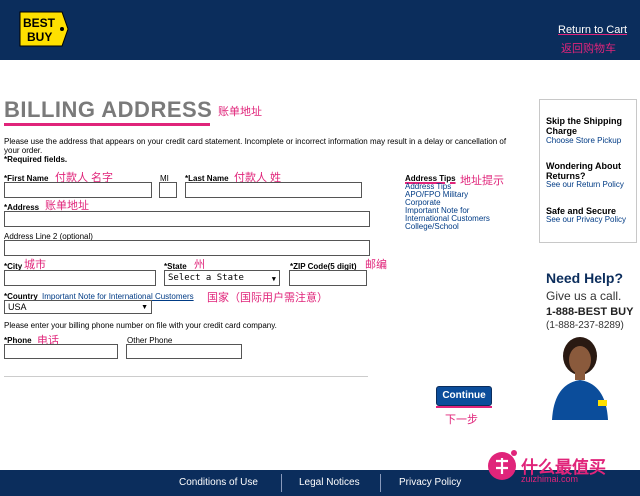  What do you see at coordinates (273, 190) in the screenshot?
I see `last-name-input` at bounding box center [273, 190].